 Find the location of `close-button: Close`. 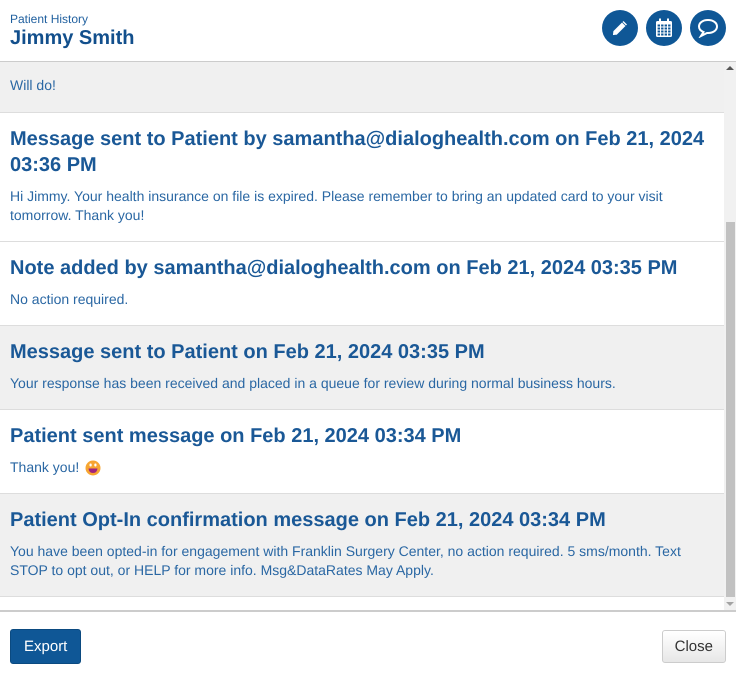

close-button: Close is located at coordinates (694, 646).